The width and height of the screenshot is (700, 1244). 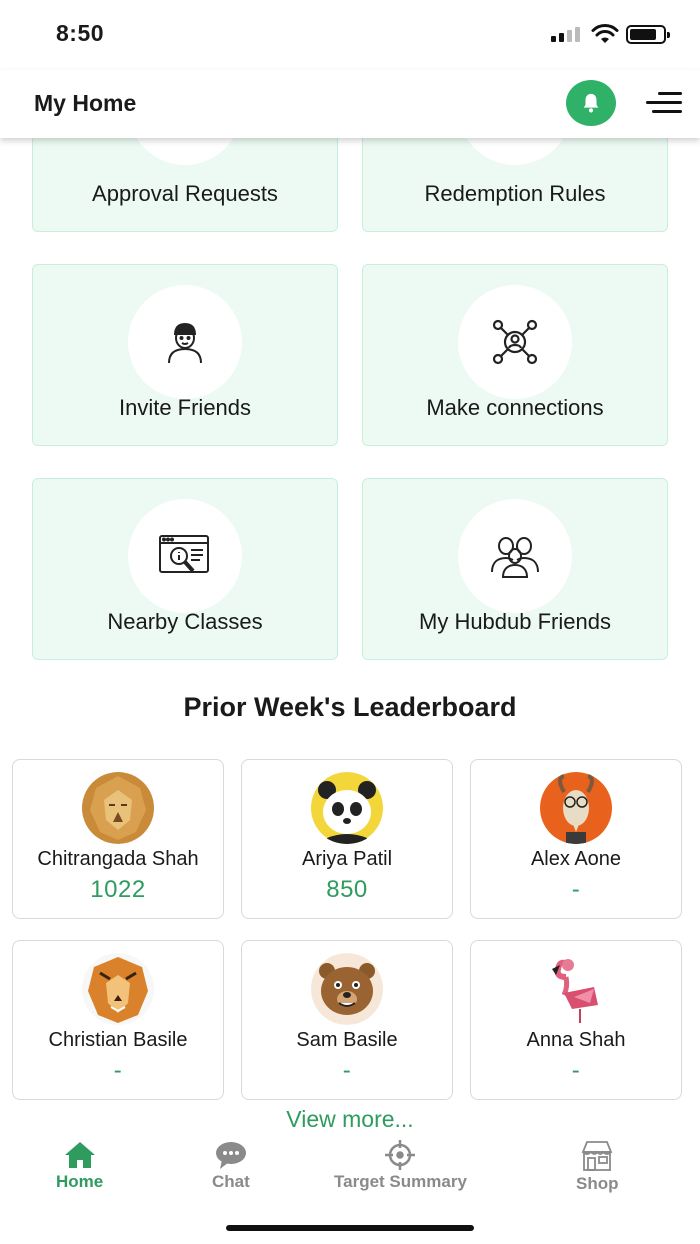 I want to click on leaderboard-card: Ariya Patil 850, so click(x=347, y=839).